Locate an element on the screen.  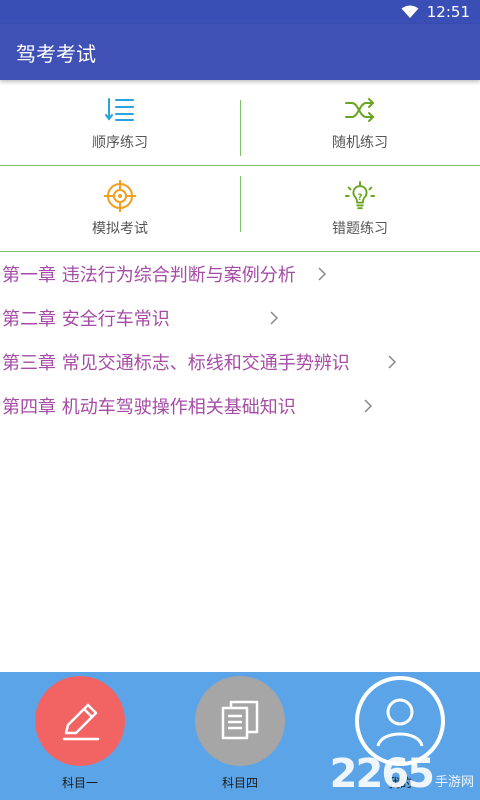
grid-divider-horizontal-middle is located at coordinates (240, 165).